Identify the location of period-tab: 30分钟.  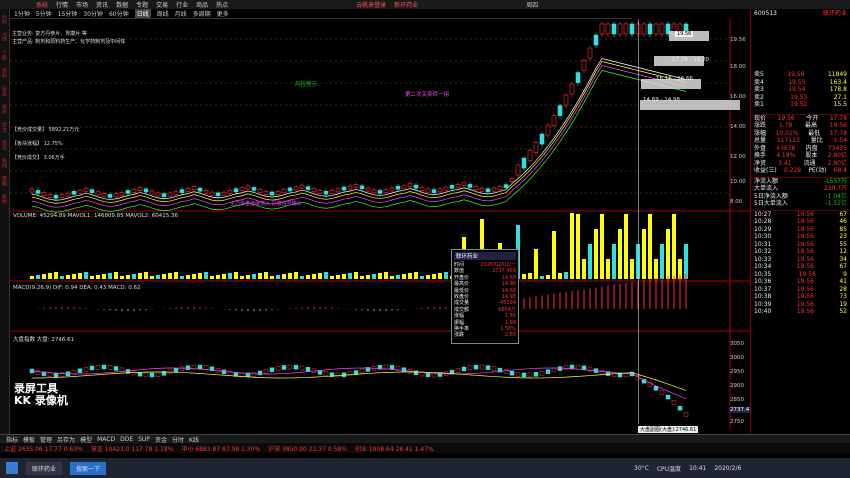
(93, 13).